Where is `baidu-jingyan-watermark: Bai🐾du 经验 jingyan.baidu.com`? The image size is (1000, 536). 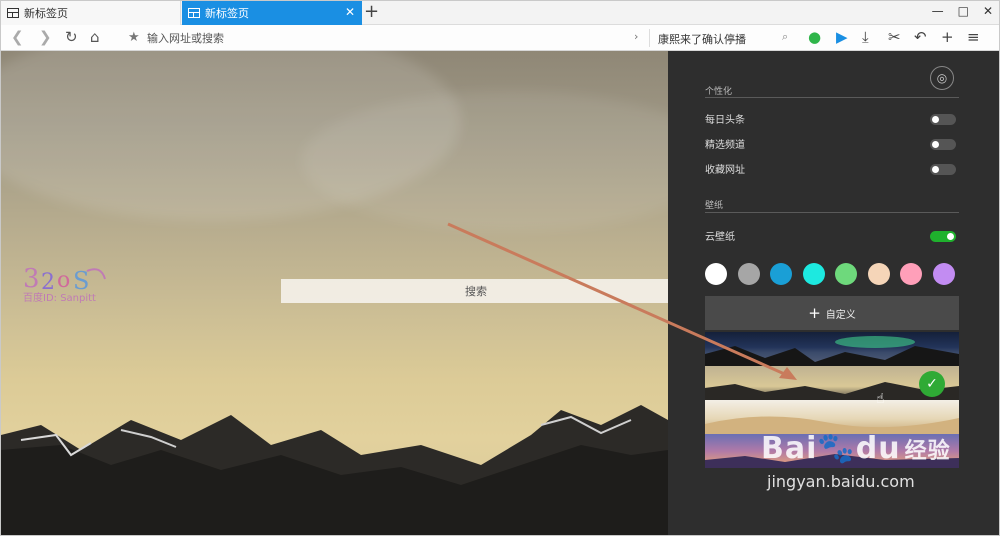
baidu-jingyan-watermark: Bai🐾du 经验 jingyan.baidu.com is located at coordinates (876, 476).